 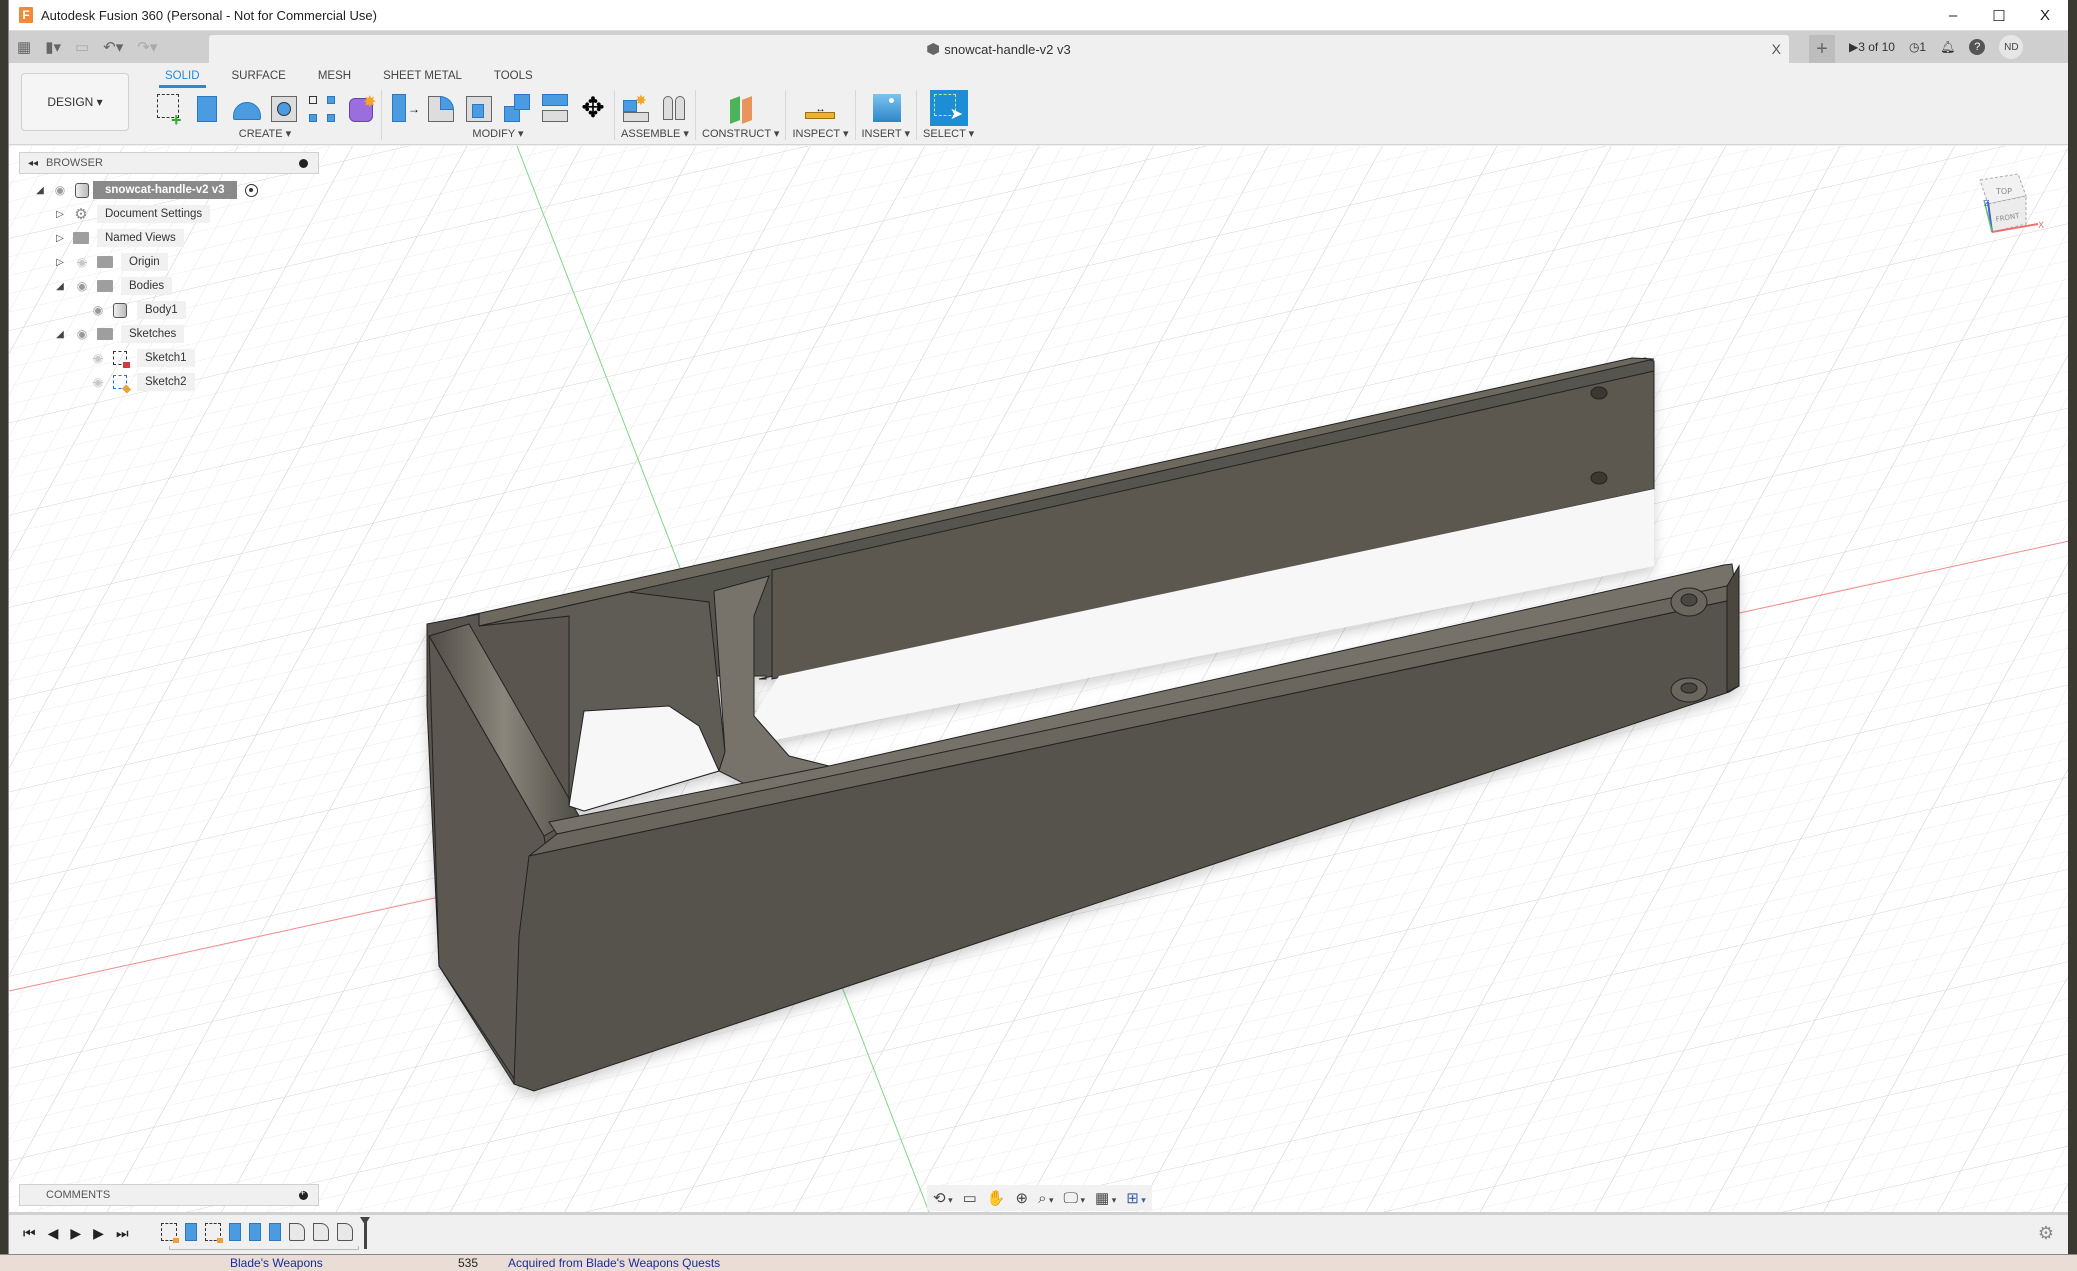 What do you see at coordinates (246, 108) in the screenshot?
I see `revolve-icon` at bounding box center [246, 108].